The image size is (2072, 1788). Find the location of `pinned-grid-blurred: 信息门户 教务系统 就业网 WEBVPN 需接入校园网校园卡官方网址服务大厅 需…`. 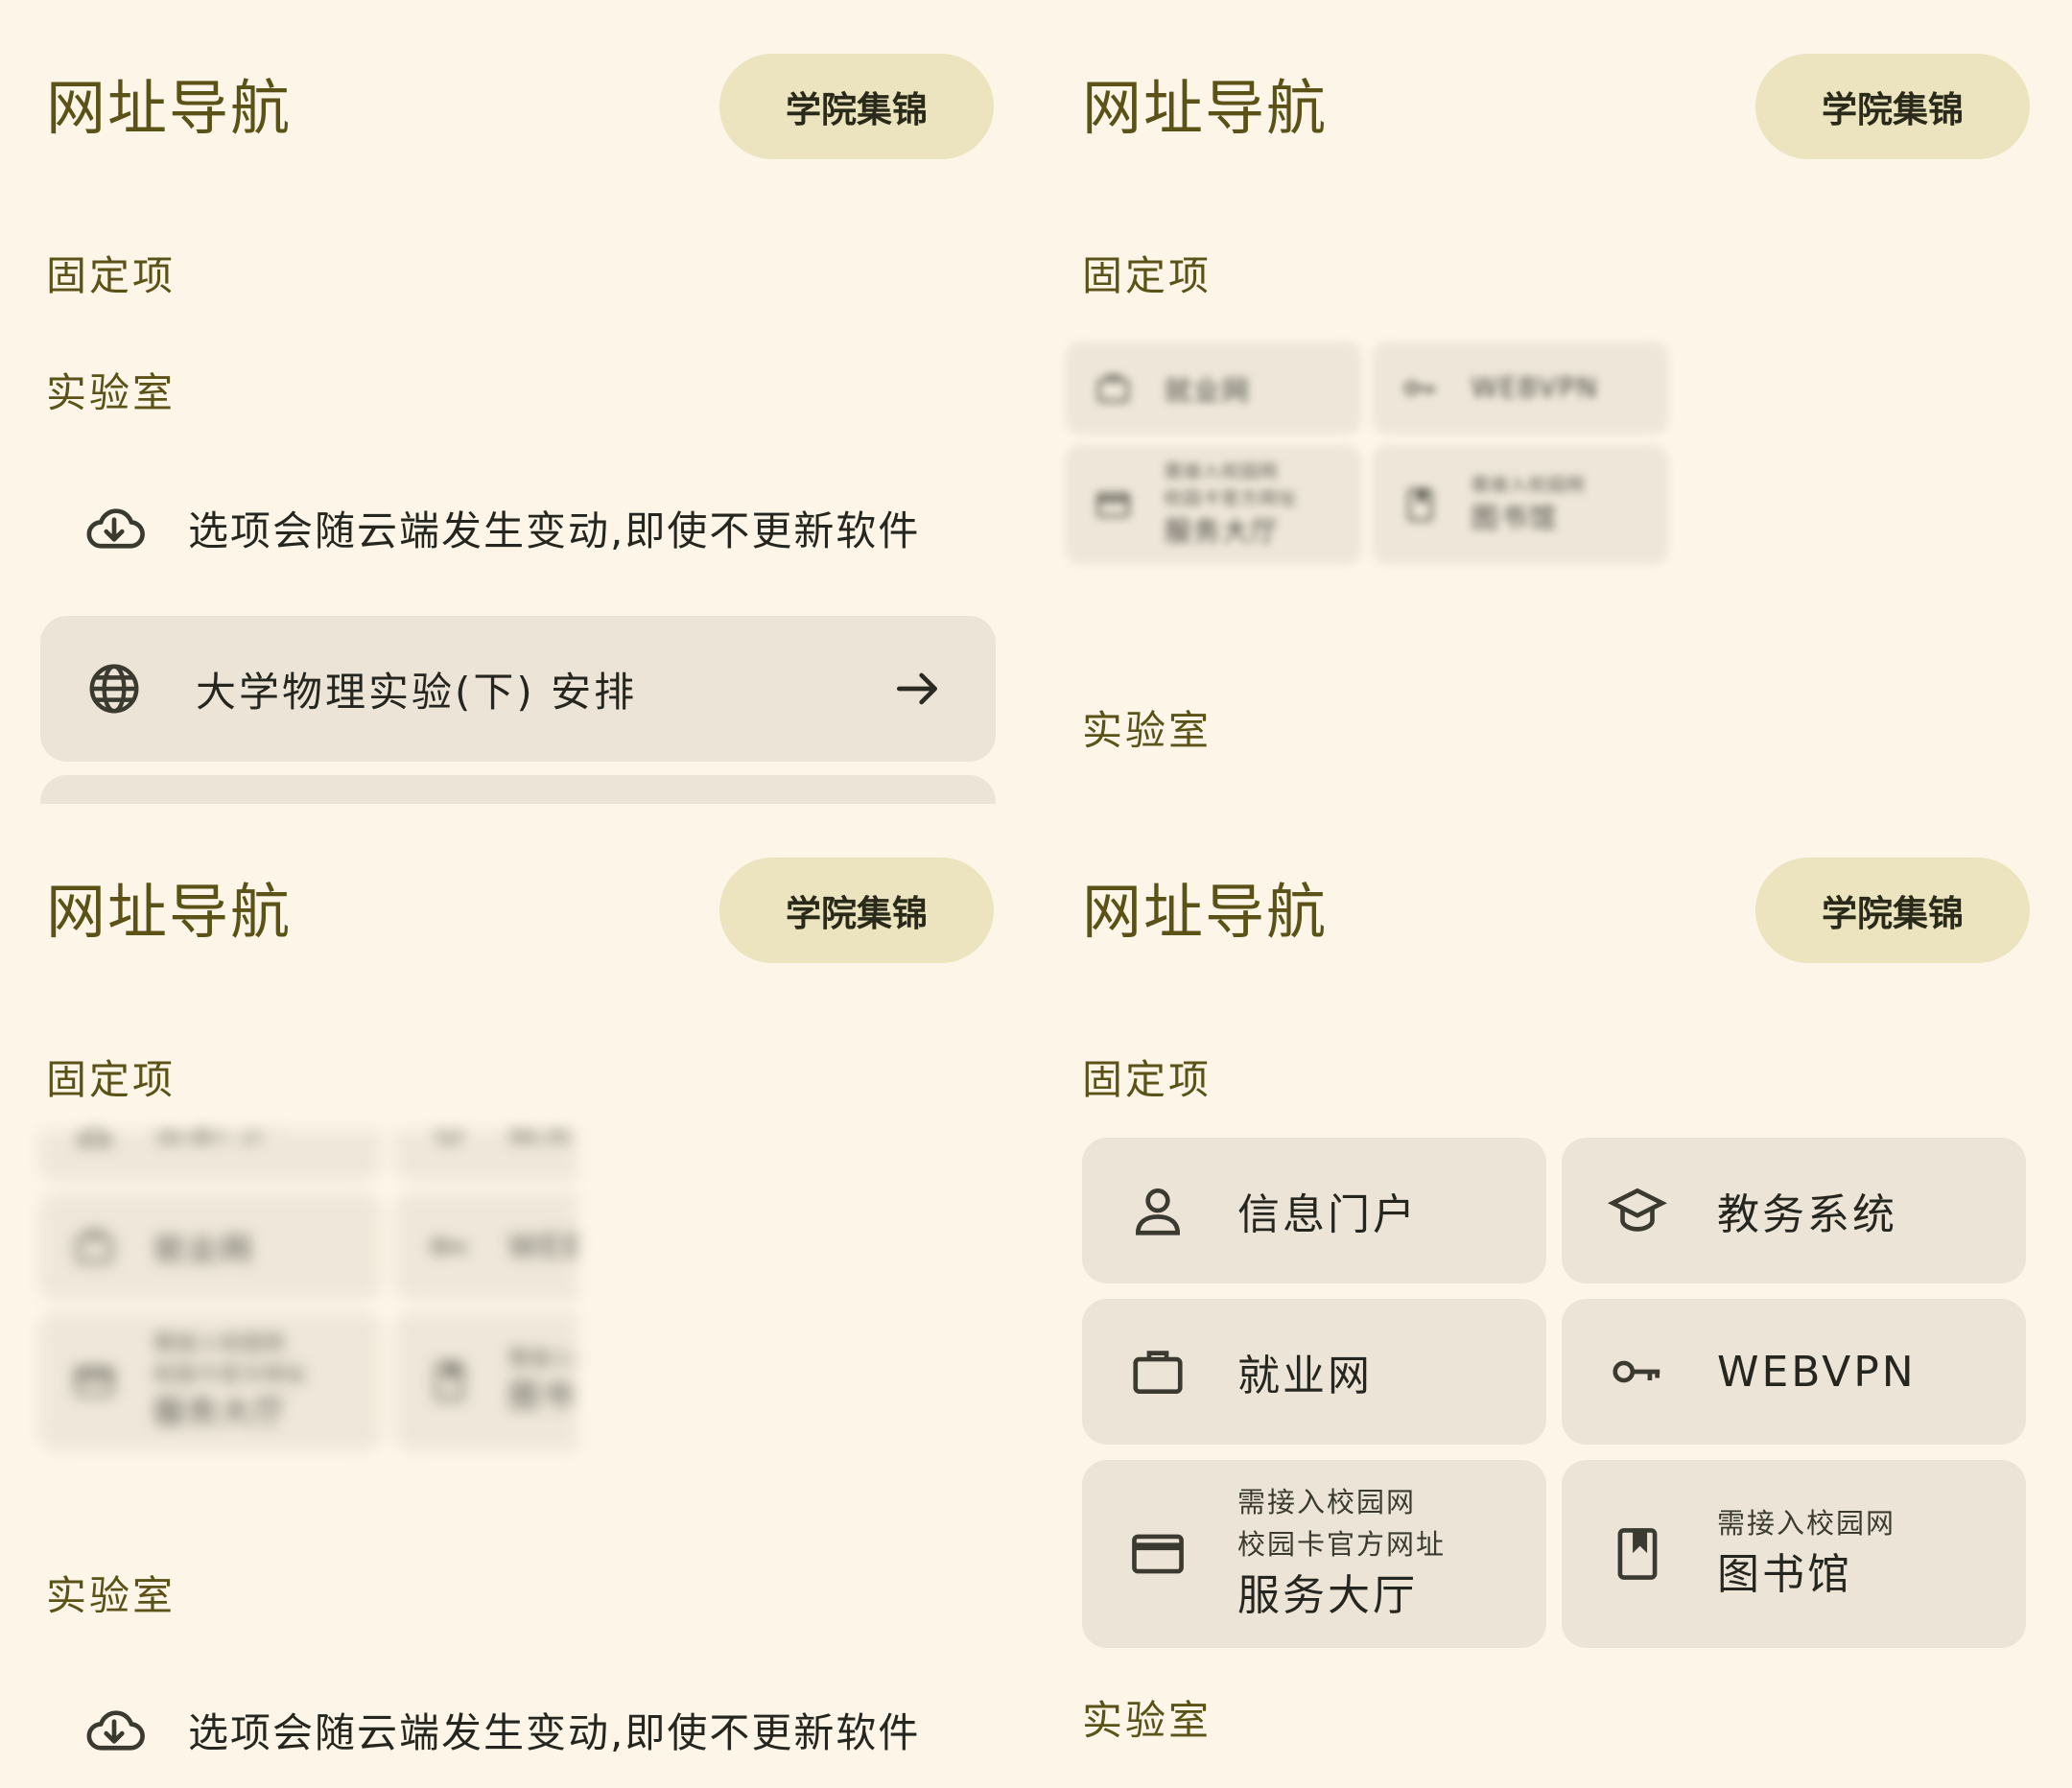

pinned-grid-blurred: 信息门户 教务系统 就业网 WEBVPN 需接入校园网校园卡官方网址服务大厅 需… is located at coordinates (308, 1300).